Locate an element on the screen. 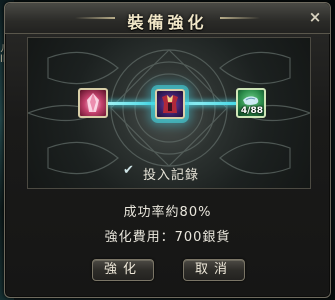 The height and width of the screenshot is (300, 335). glow-connector-left is located at coordinates (131, 103).